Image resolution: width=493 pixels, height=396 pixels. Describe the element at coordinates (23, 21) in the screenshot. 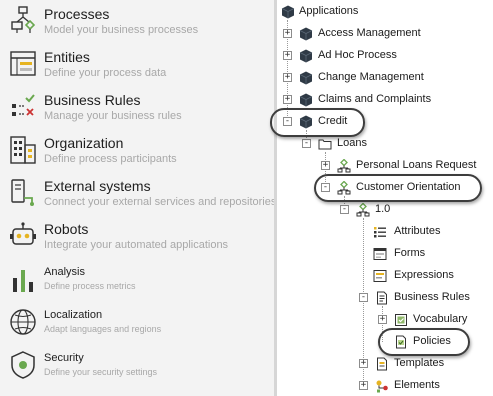

I see `process-flow-icon` at that location.